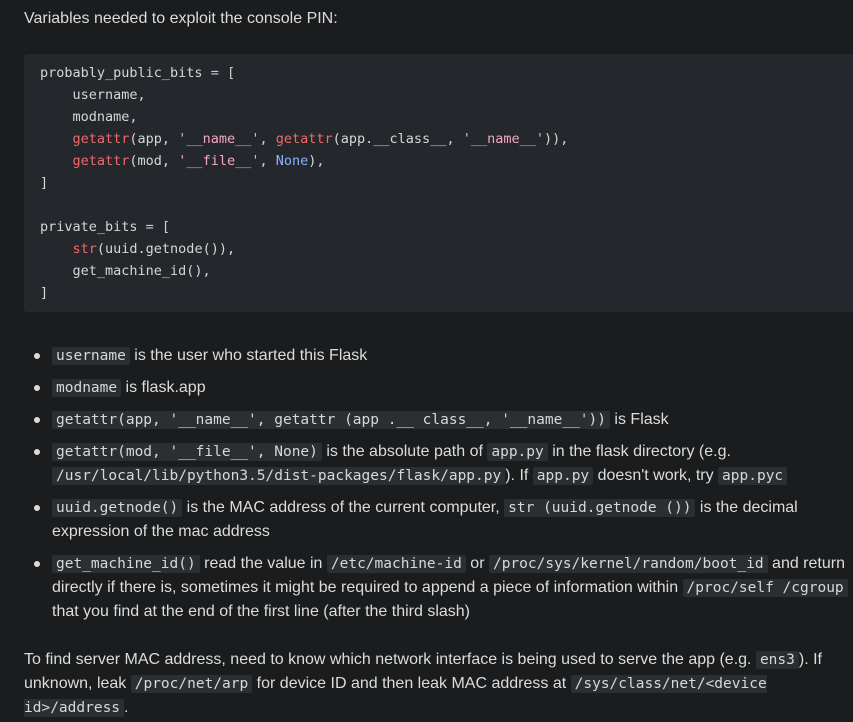 Image resolution: width=853 pixels, height=722 pixels. I want to click on code-line: private_bits = [, so click(446, 227).